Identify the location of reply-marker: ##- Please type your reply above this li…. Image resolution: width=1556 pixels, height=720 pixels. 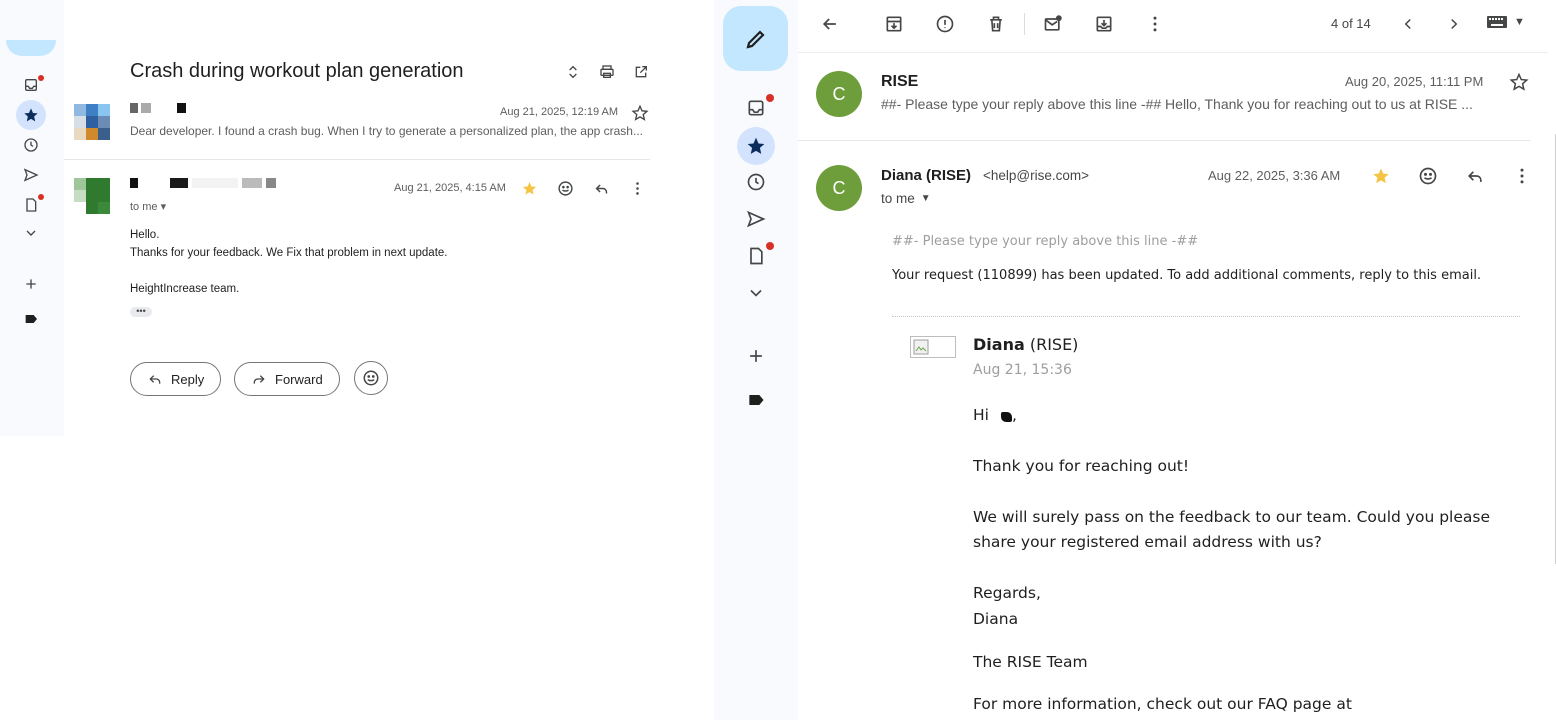
(1045, 241).